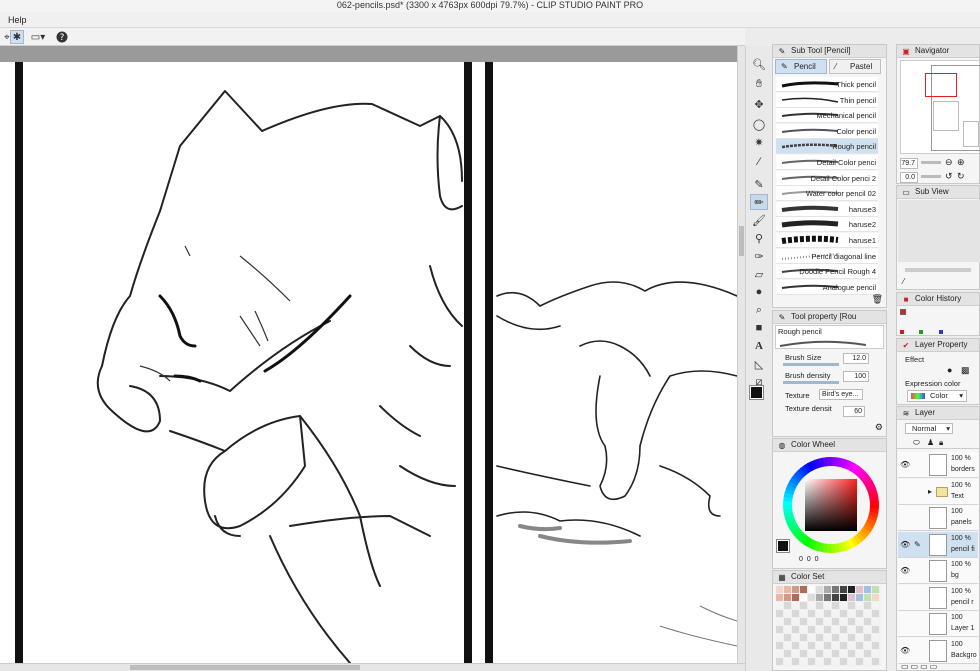 The width and height of the screenshot is (980, 671). I want to click on trash-icon: 🗑︎, so click(877, 299).